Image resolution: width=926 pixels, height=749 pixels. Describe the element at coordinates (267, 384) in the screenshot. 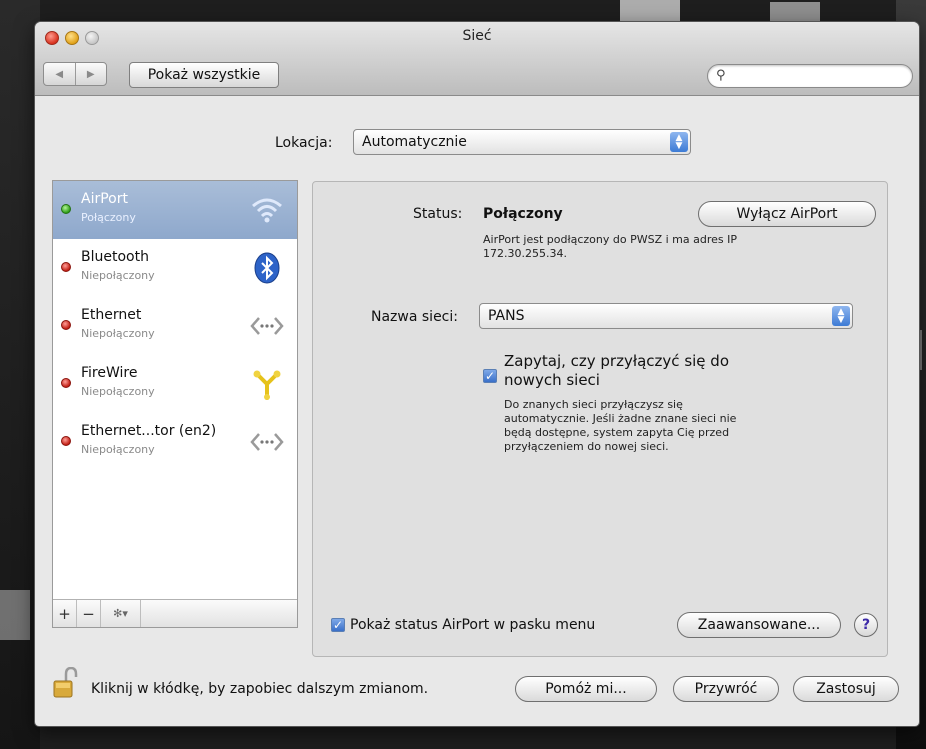

I see `firewire-icon` at that location.